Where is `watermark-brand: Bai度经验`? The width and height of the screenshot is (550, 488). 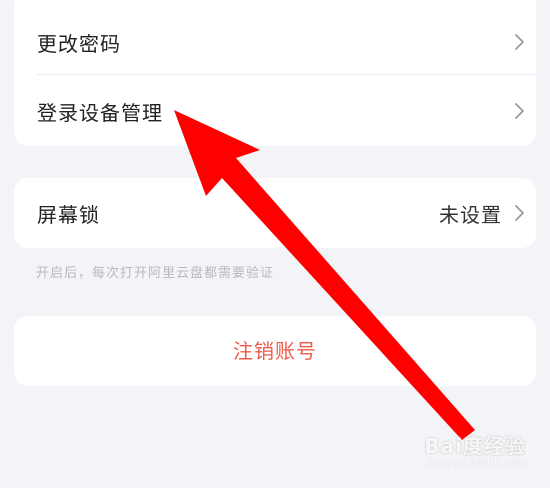
watermark-brand: Bai度经验 is located at coordinates (475, 446).